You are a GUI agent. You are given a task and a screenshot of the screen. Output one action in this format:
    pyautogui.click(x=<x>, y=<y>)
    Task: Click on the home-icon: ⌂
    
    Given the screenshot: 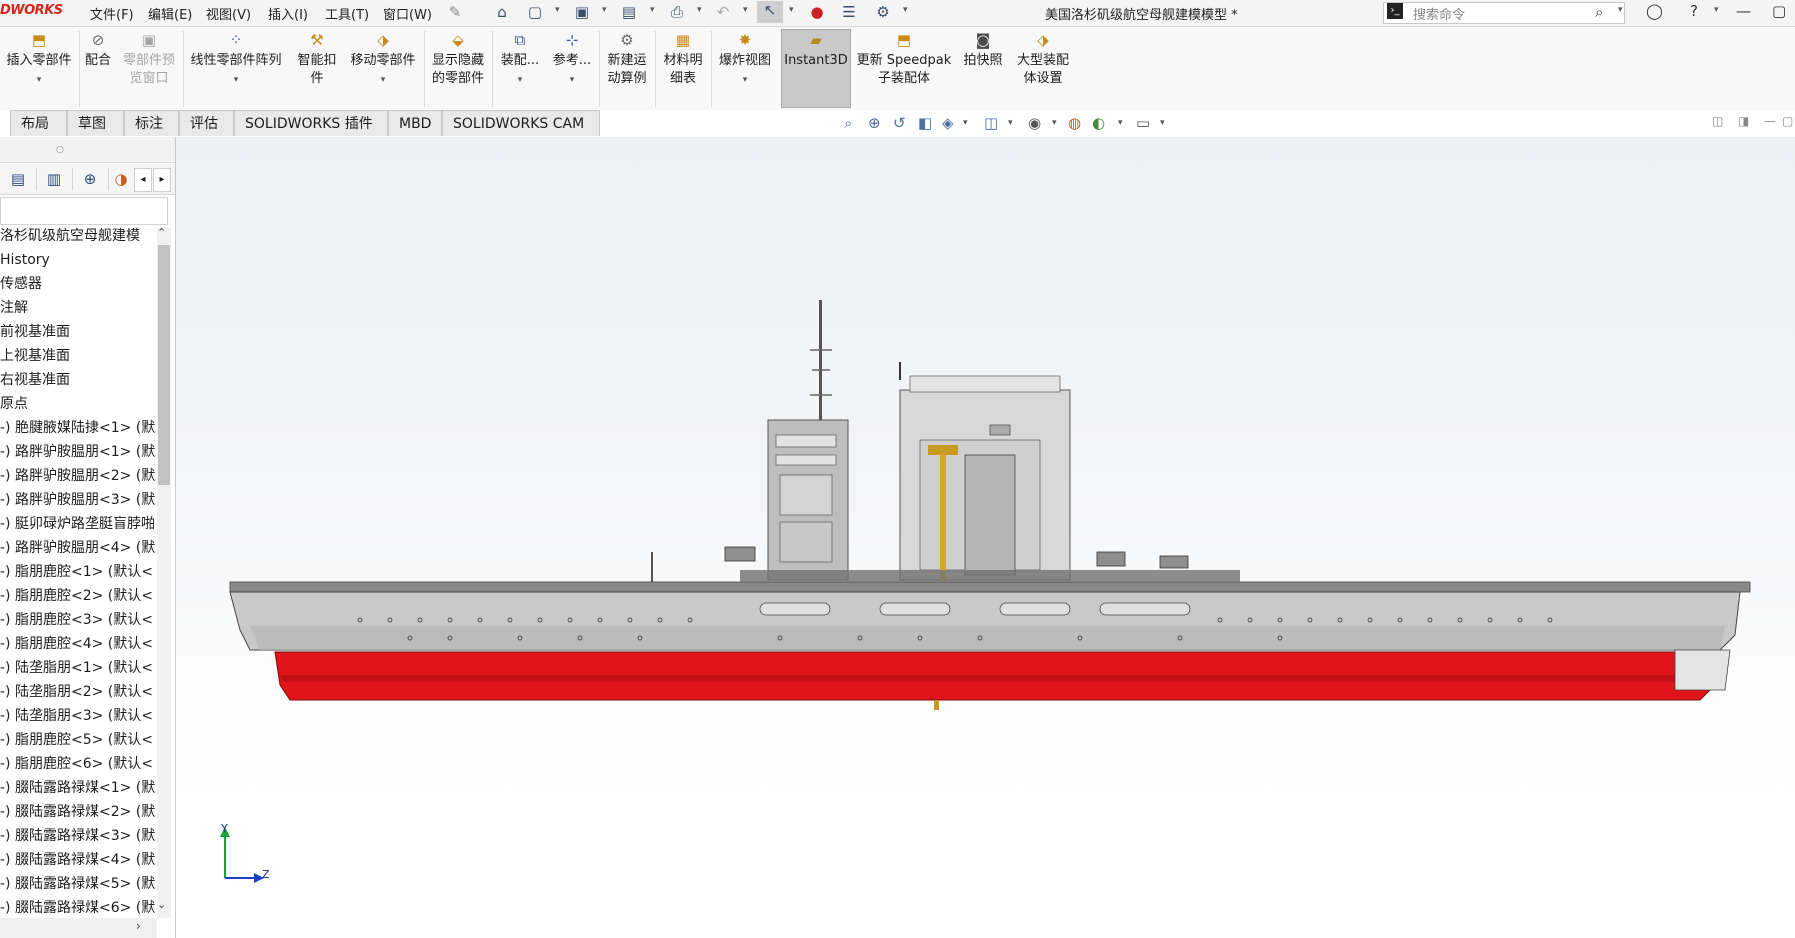 What is the action you would take?
    pyautogui.click(x=502, y=12)
    